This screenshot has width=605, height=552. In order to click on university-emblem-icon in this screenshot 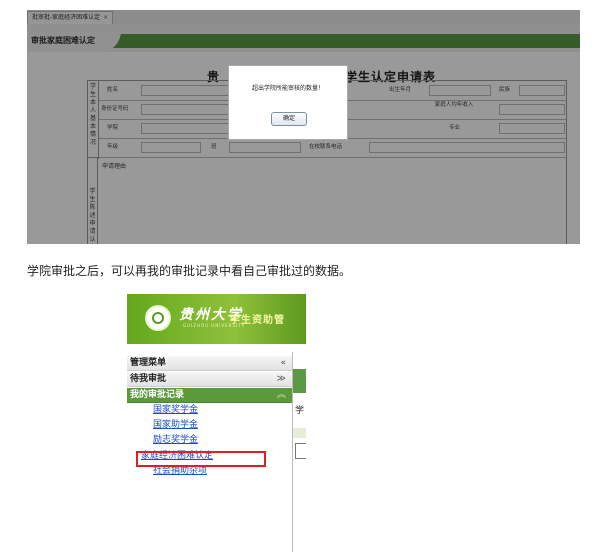, I will do `click(158, 318)`.